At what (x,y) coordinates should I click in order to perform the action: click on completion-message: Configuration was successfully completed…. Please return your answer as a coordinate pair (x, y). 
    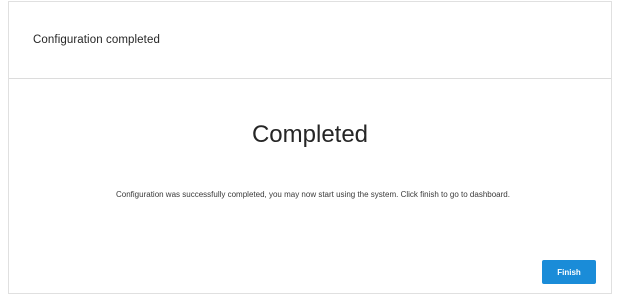
    Looking at the image, I should click on (313, 194).